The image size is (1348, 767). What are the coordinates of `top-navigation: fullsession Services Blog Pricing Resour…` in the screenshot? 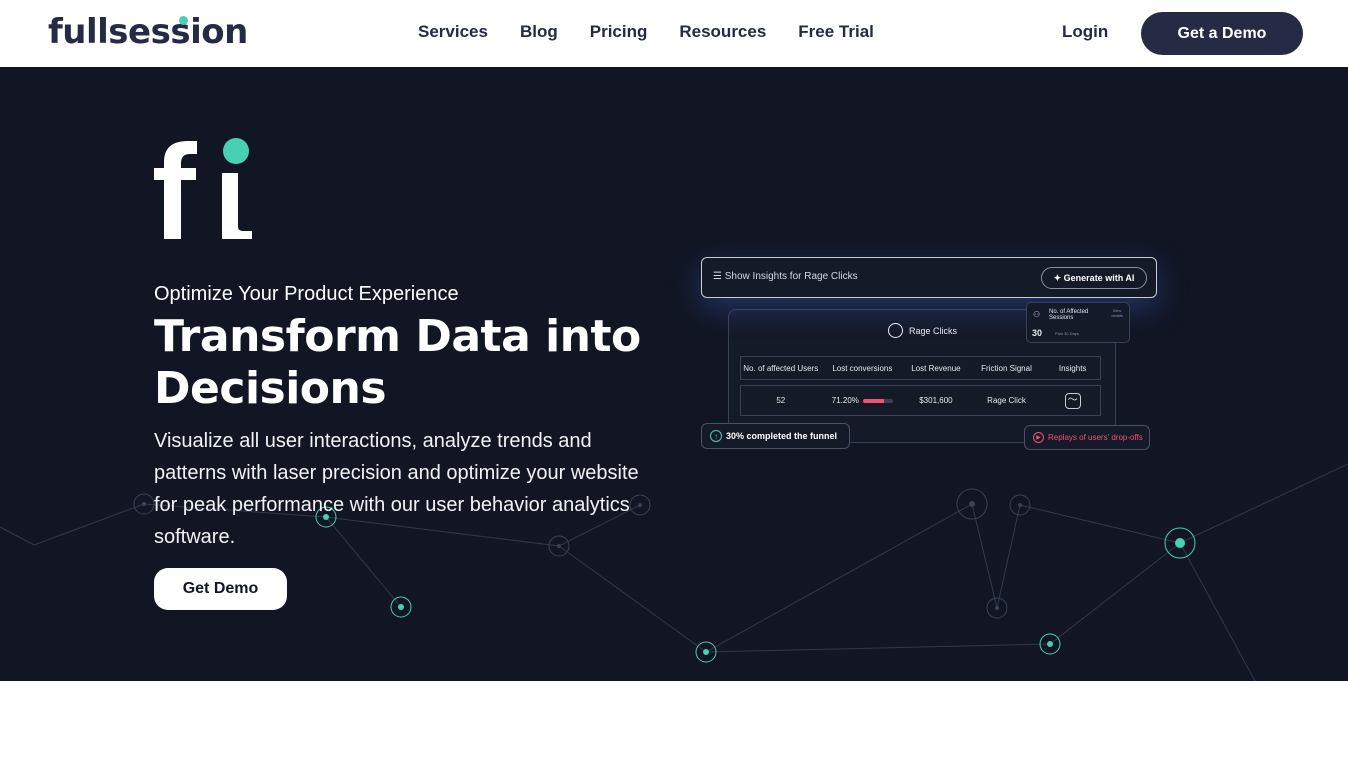 It's located at (674, 33).